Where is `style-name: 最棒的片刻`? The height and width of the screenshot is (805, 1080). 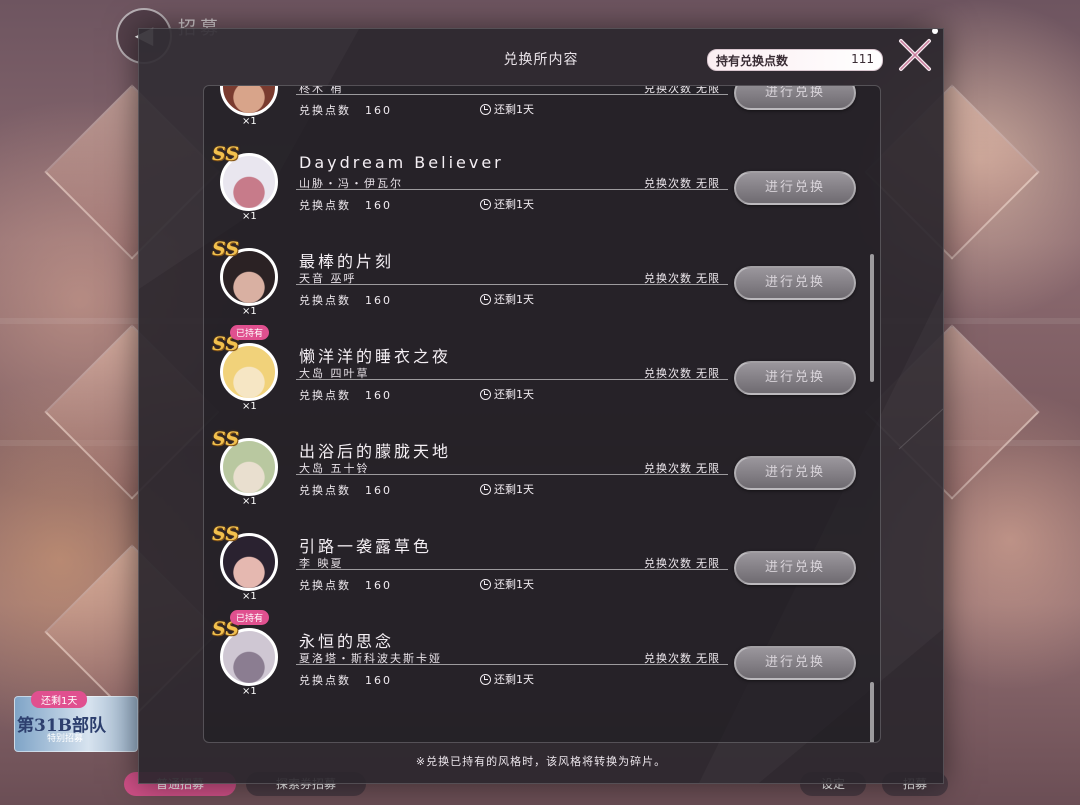 style-name: 最棒的片刻 is located at coordinates (347, 261).